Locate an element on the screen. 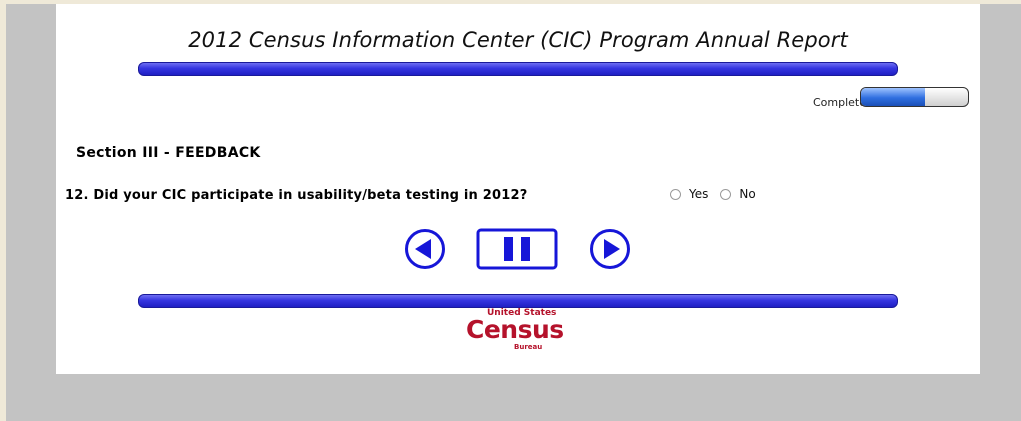 The width and height of the screenshot is (1021, 421). back-button is located at coordinates (425, 249).